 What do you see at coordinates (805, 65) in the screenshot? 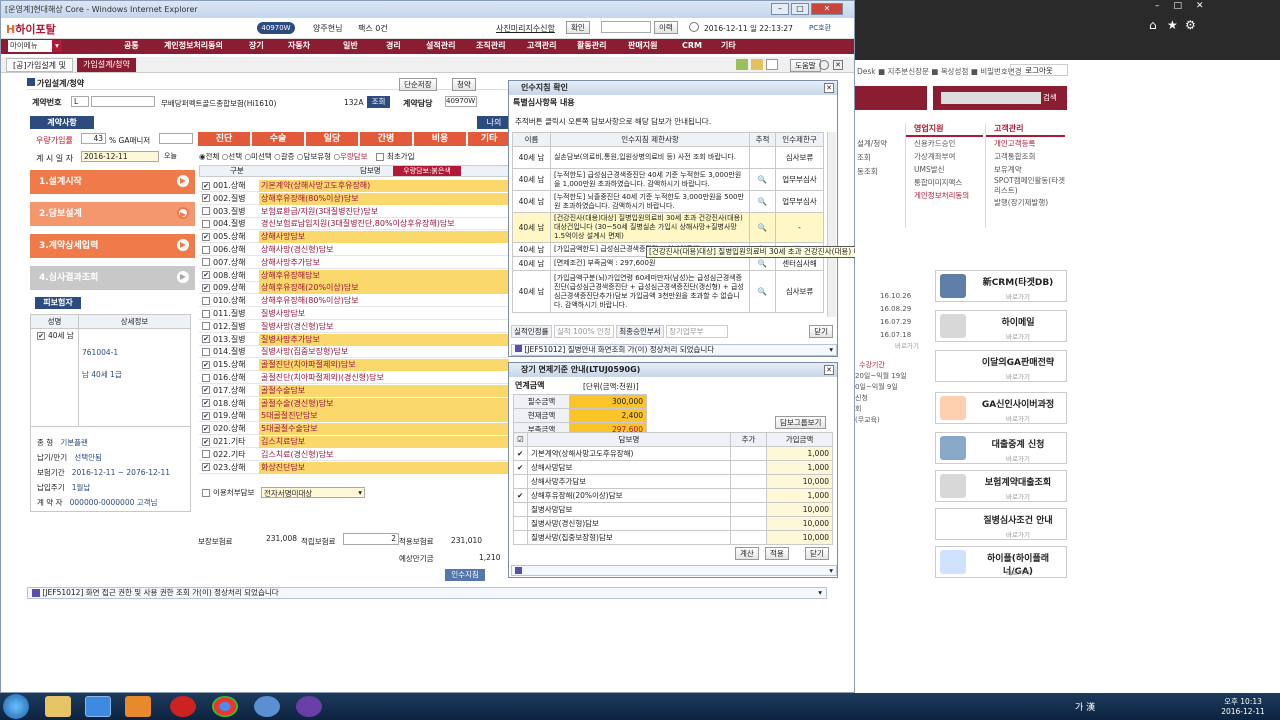
I see `help-button: 도움말` at bounding box center [805, 65].